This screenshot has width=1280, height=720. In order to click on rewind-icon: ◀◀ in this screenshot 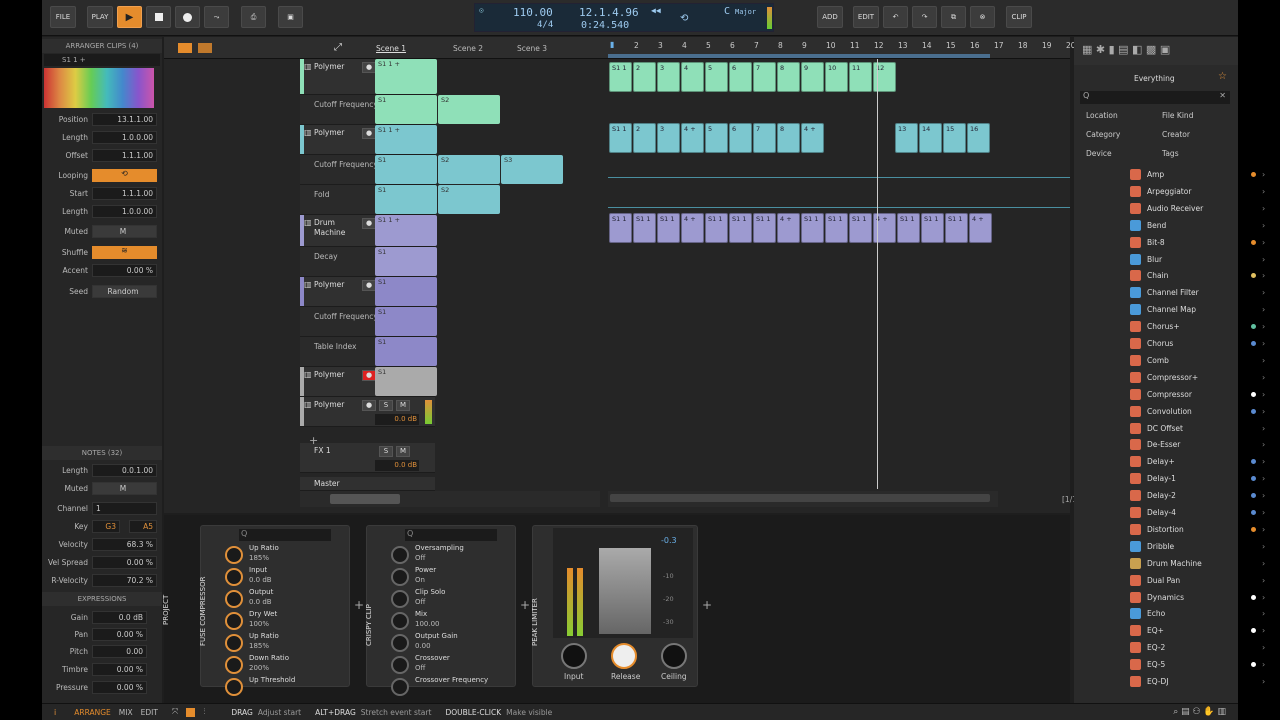, I will do `click(656, 10)`.